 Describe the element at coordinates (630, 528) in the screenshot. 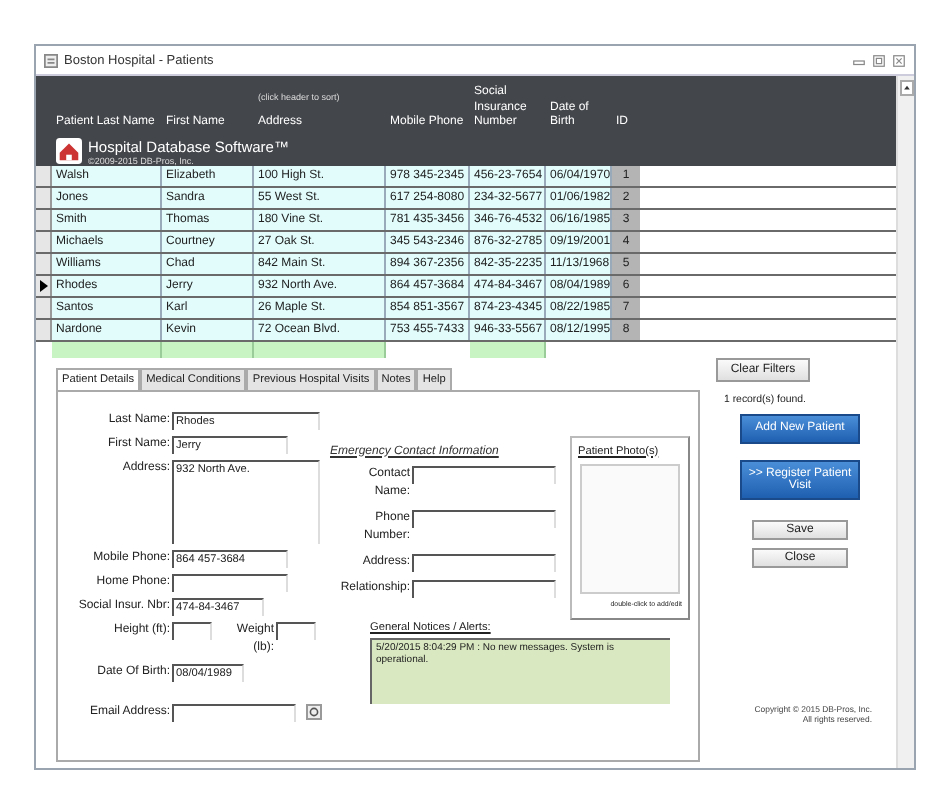

I see `photo-frame` at that location.